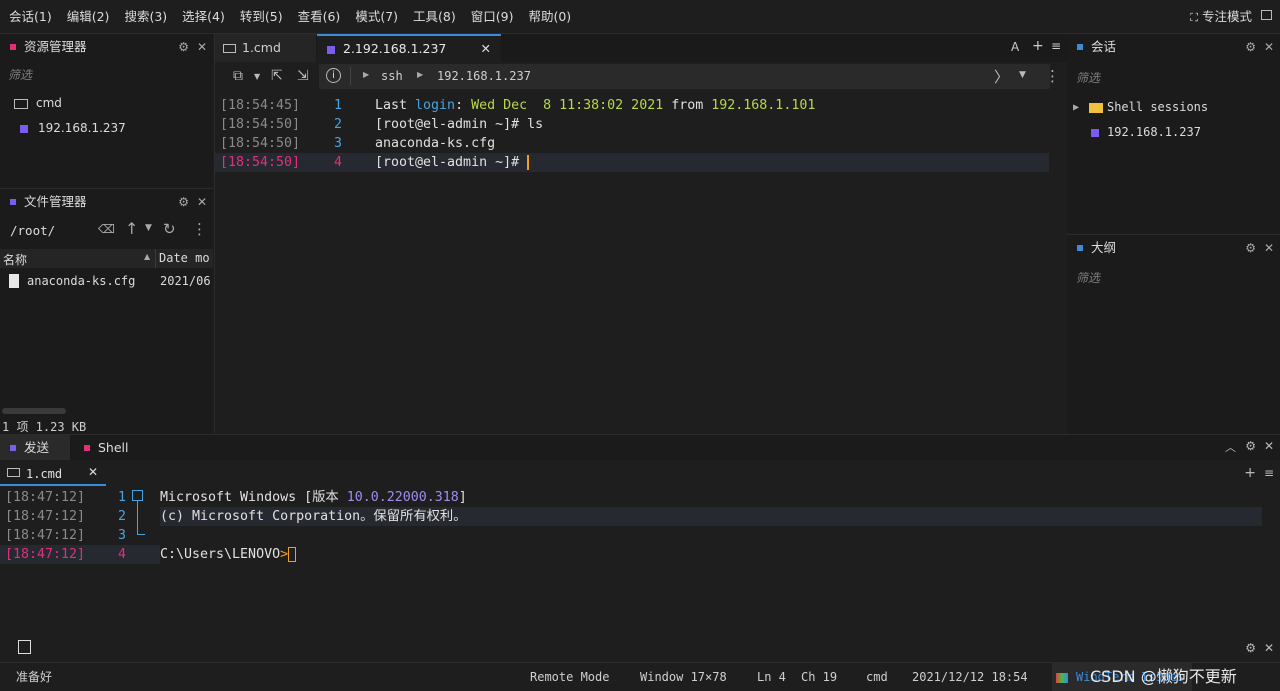 Image resolution: width=1280 pixels, height=691 pixels. I want to click on clear-path-icon: ⌫, so click(106, 229).